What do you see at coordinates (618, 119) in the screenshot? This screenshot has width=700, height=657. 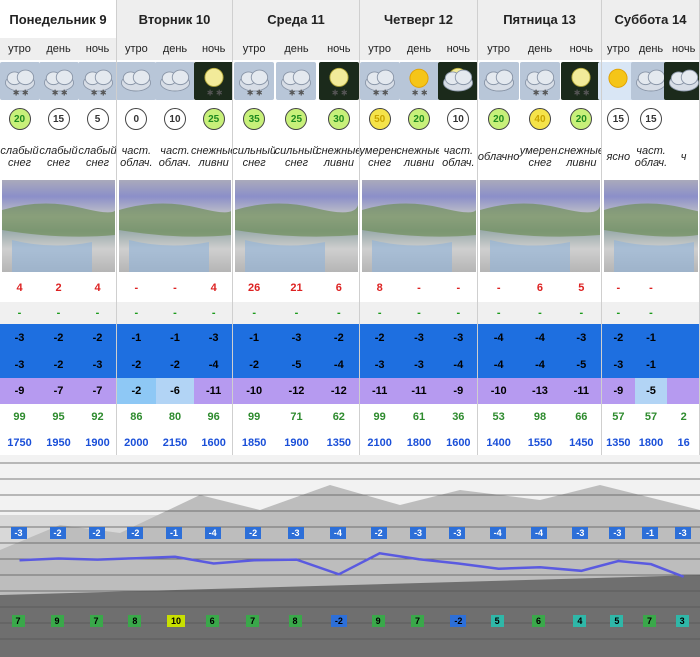 I see `wind-speed: 15` at bounding box center [618, 119].